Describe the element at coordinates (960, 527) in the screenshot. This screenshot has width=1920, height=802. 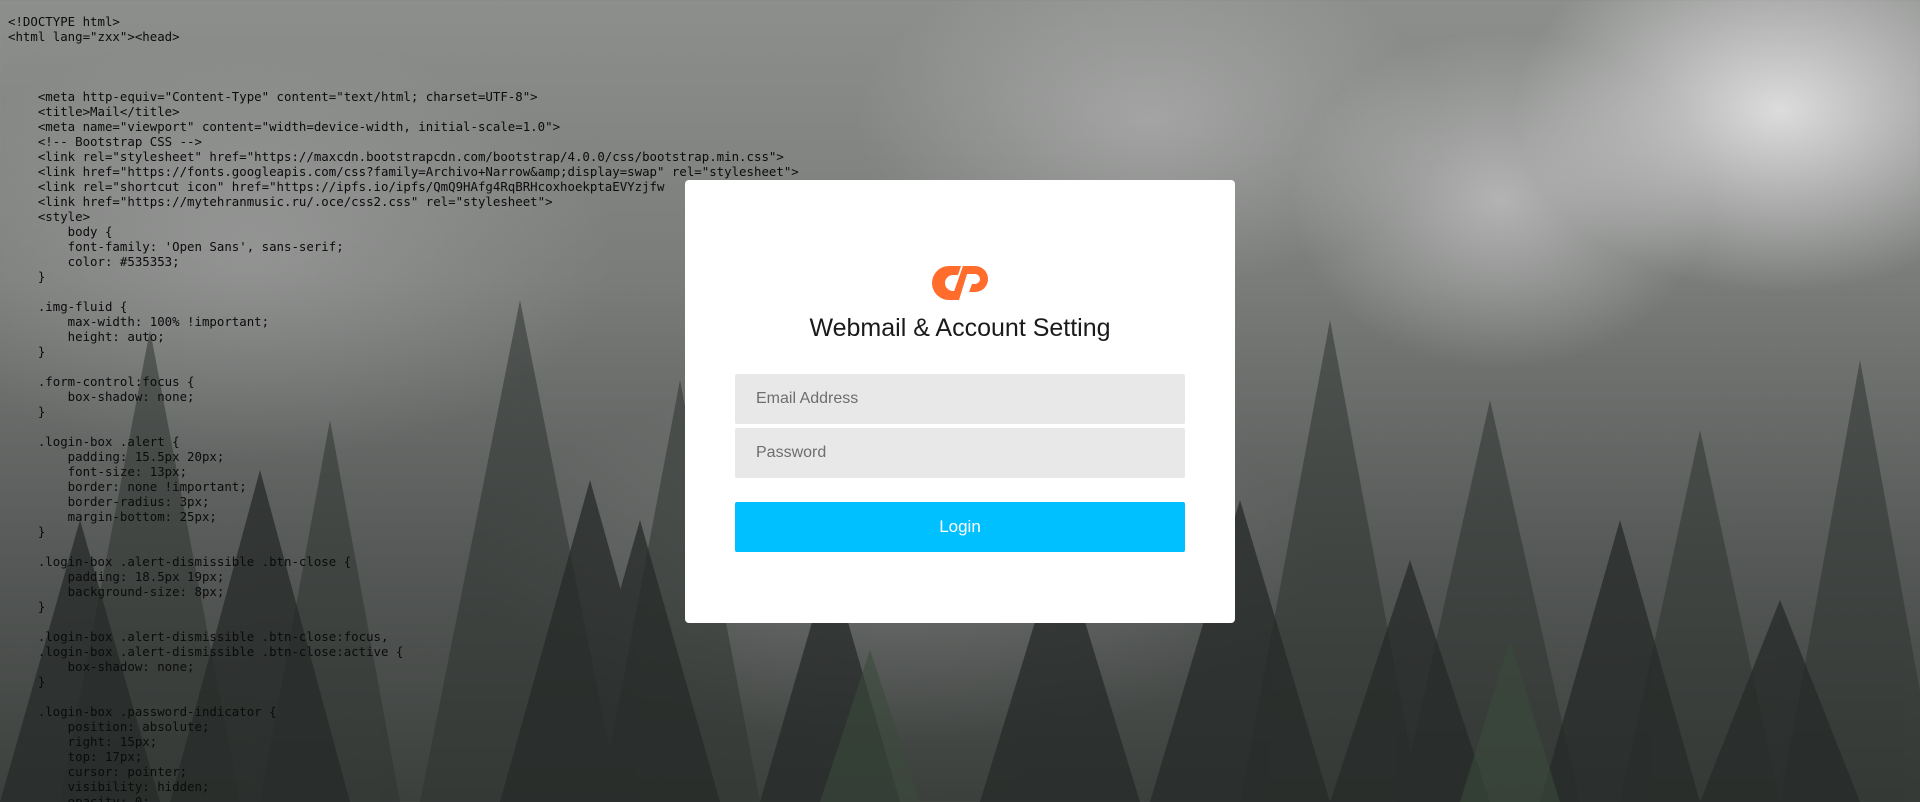
I see `login-button: Login` at that location.